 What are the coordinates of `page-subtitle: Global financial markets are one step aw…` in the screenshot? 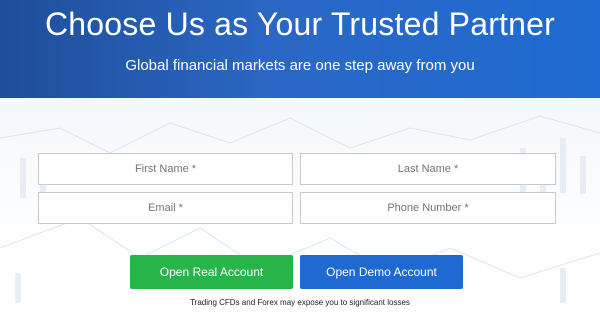 It's located at (300, 65).